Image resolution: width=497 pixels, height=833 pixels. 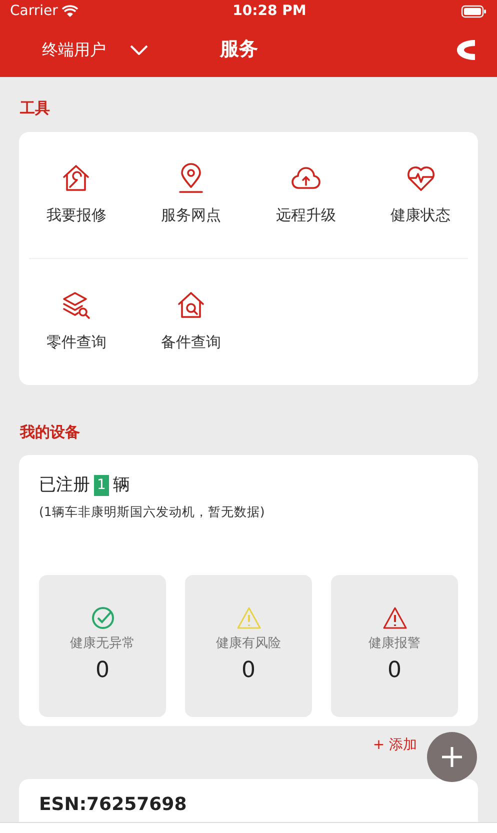 What do you see at coordinates (95, 50) in the screenshot?
I see `user-type-dropdown: 终端用户` at bounding box center [95, 50].